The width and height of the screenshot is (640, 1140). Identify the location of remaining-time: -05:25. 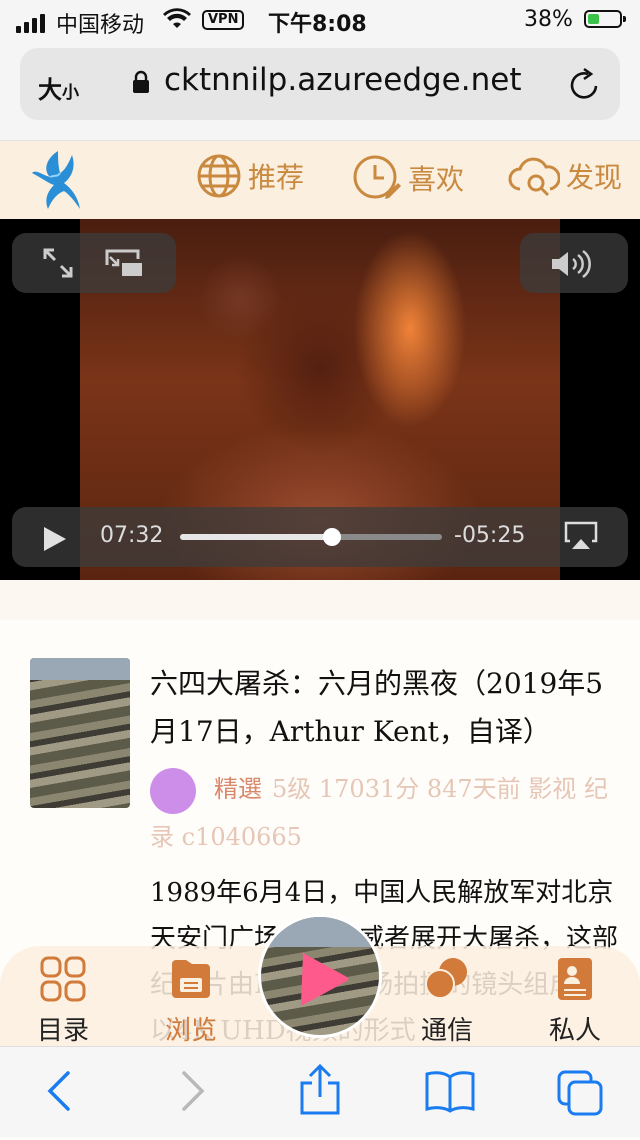
(490, 535).